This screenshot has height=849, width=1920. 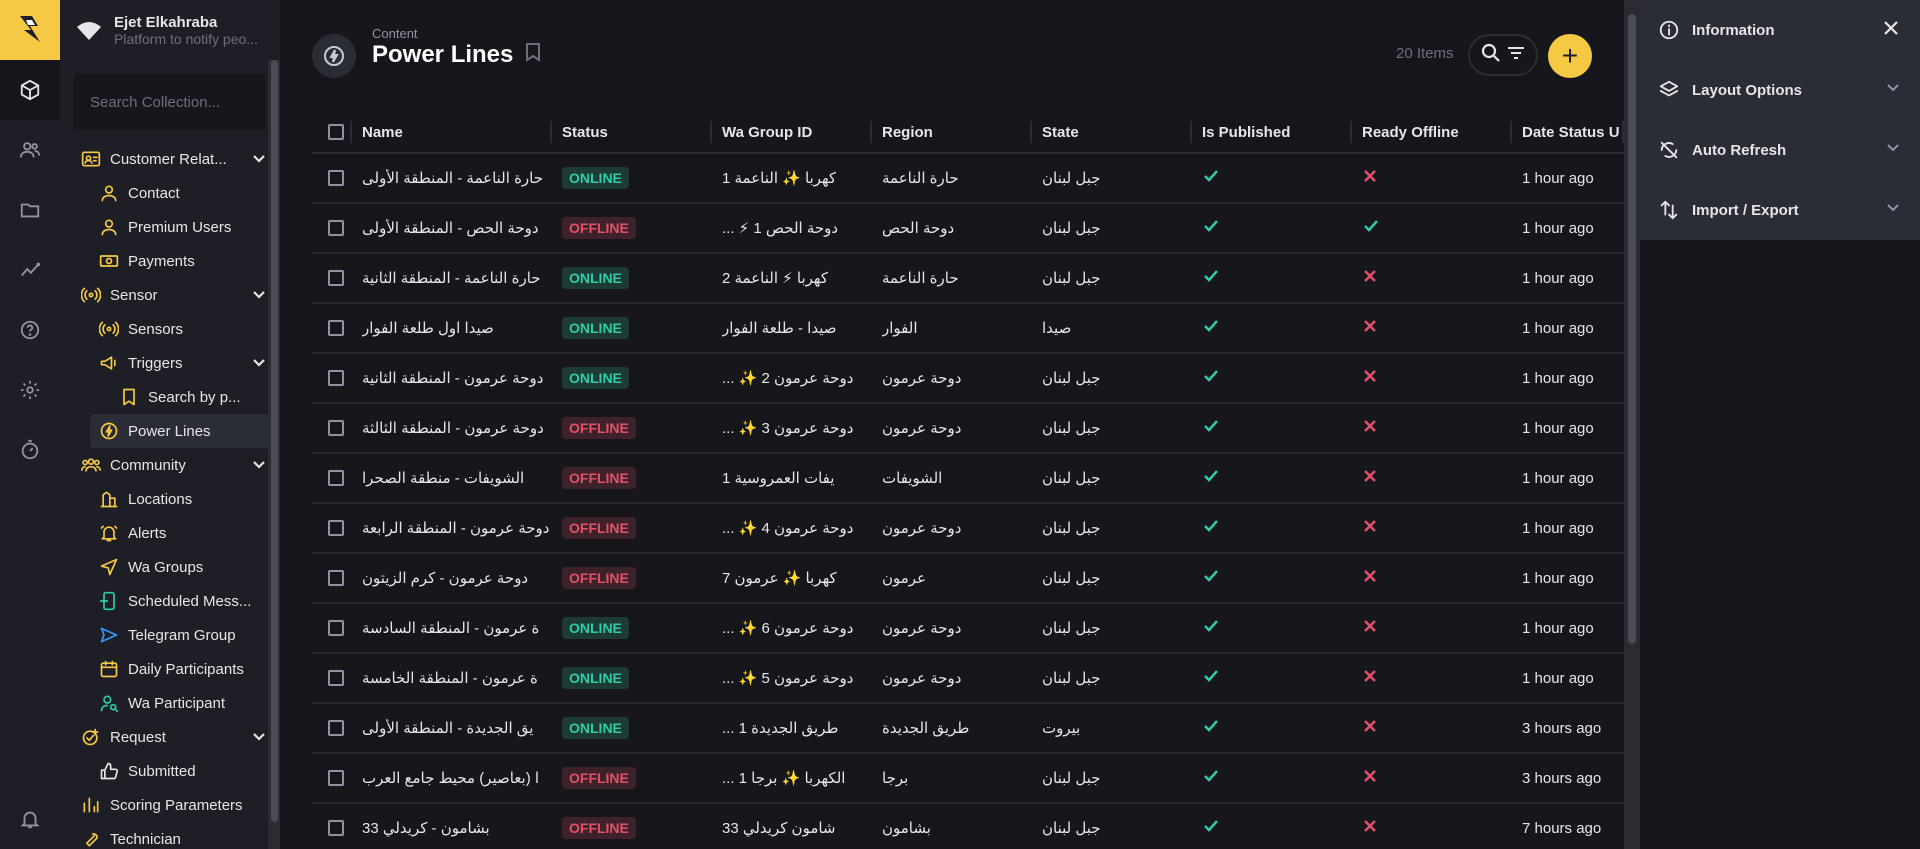 I want to click on nav-item-alerts: Alerts, so click(x=168, y=533).